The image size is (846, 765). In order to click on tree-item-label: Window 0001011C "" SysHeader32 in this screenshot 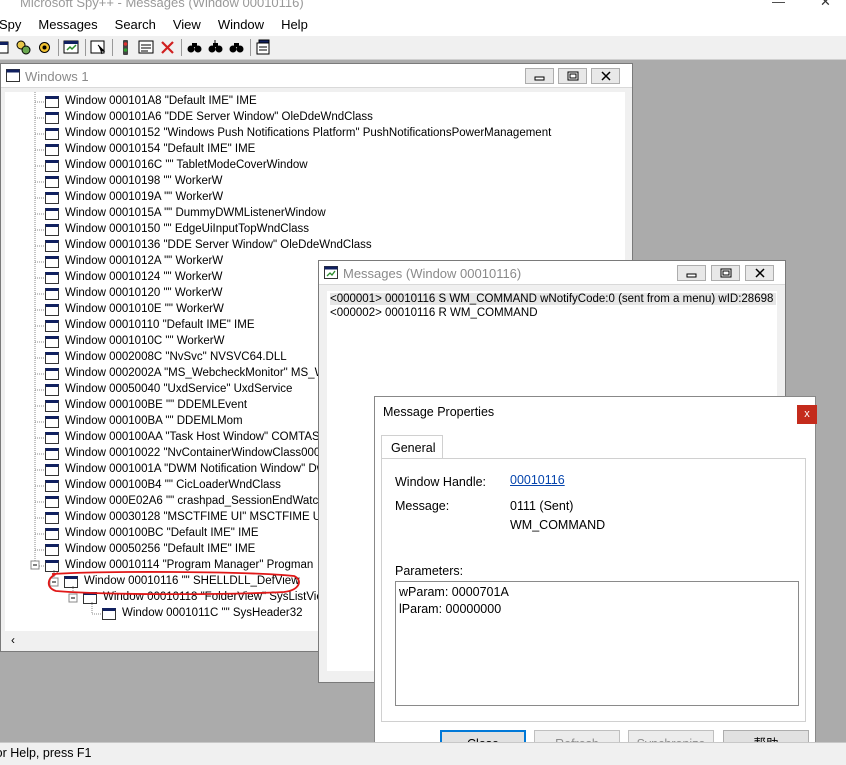, I will do `click(212, 613)`.